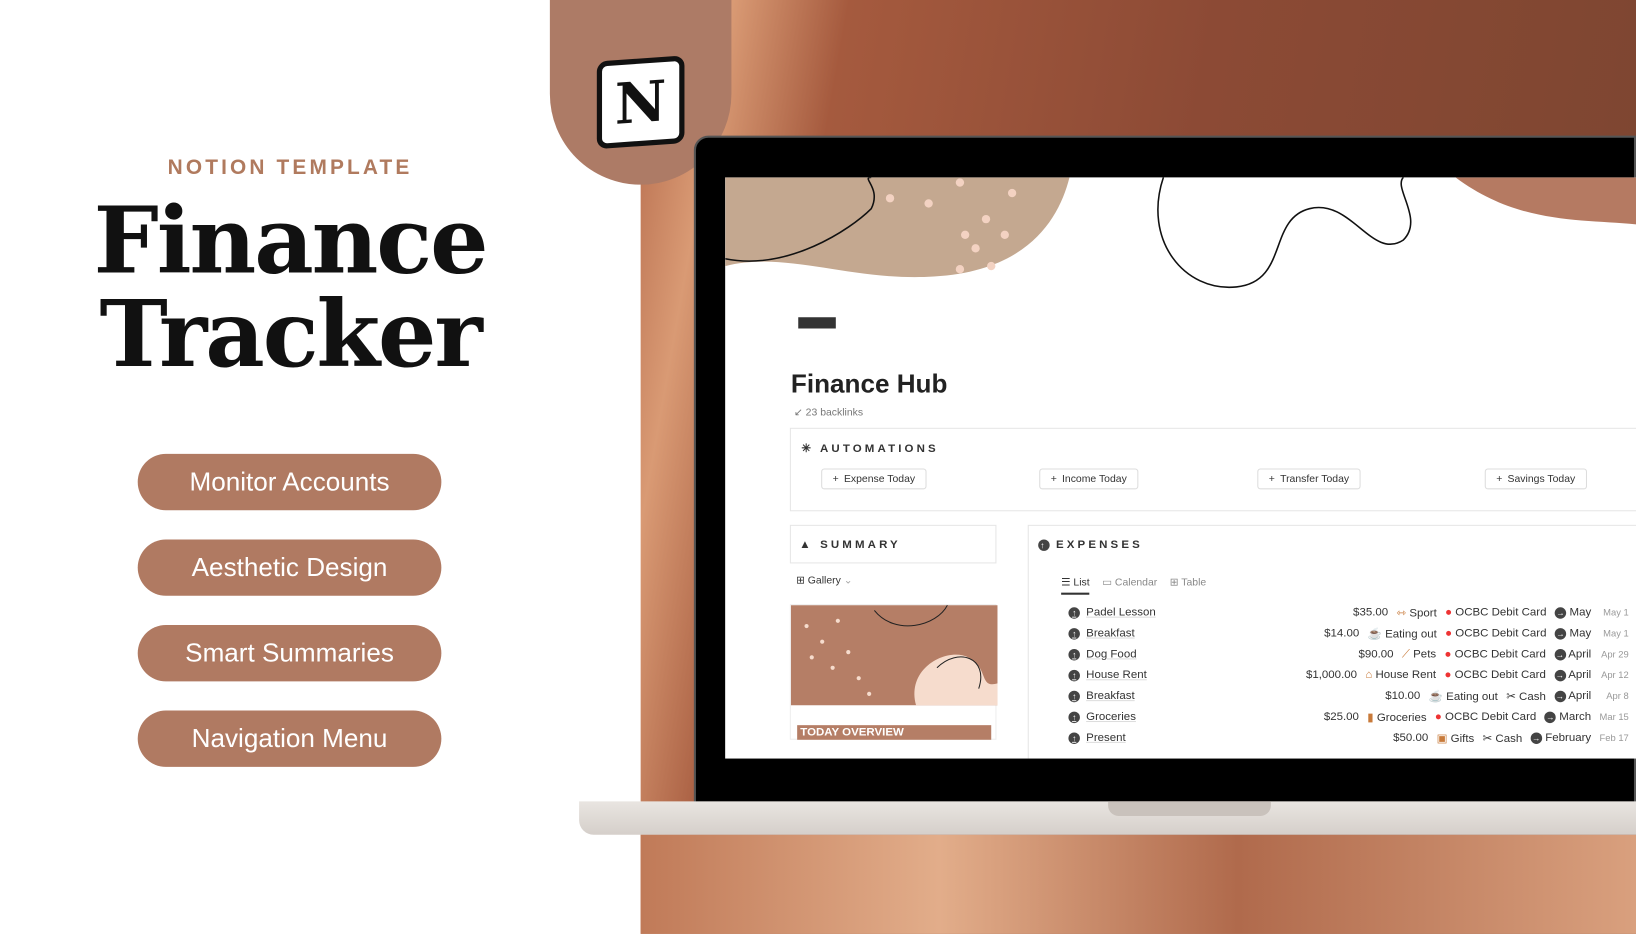 The image size is (1636, 934). I want to click on feature-pill: Monitor Accounts, so click(289, 482).